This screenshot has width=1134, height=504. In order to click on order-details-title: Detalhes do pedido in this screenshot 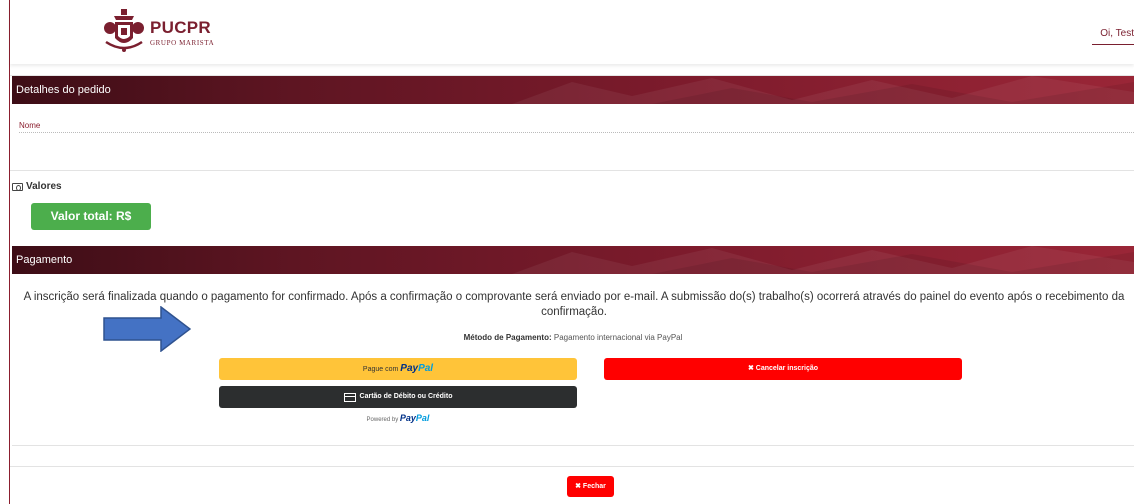, I will do `click(63, 90)`.